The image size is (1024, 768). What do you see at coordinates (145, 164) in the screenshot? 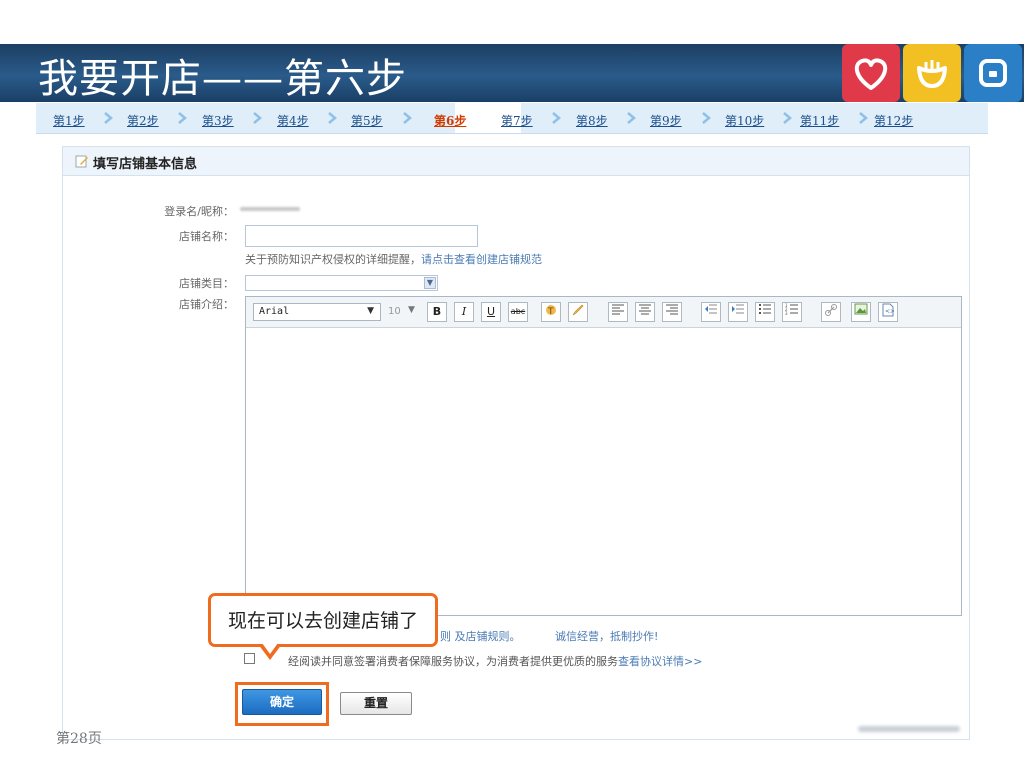
I see `section-title: 填写店铺基本信息` at bounding box center [145, 164].